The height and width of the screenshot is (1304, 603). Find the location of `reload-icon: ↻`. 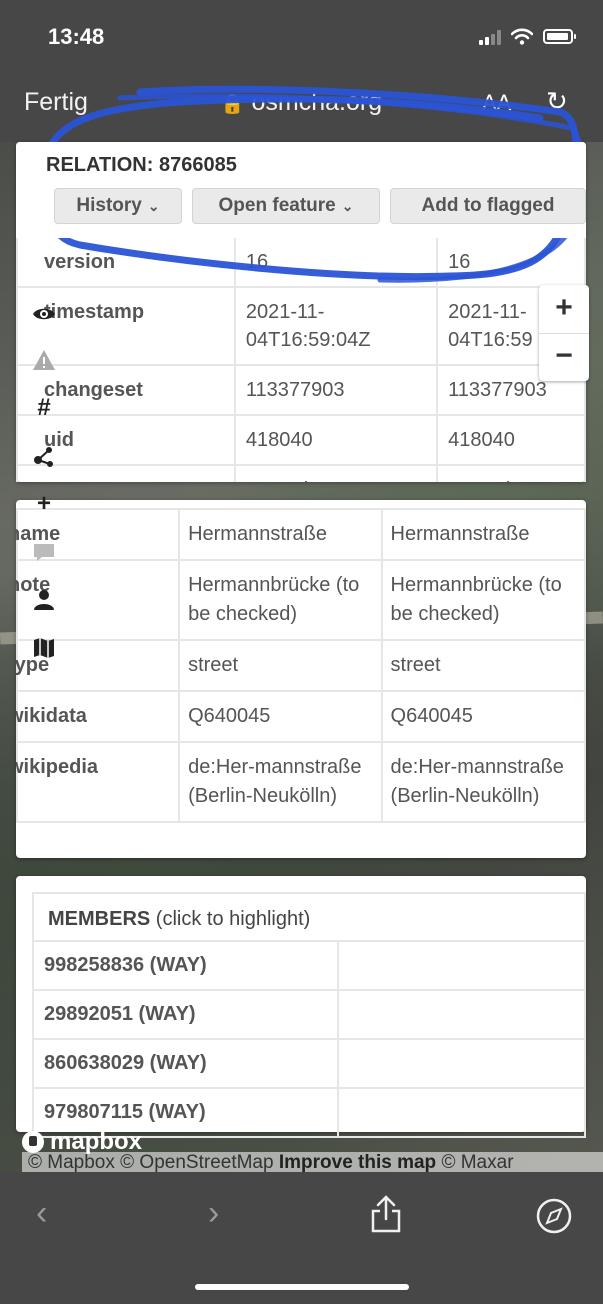

reload-icon: ↻ is located at coordinates (557, 101).